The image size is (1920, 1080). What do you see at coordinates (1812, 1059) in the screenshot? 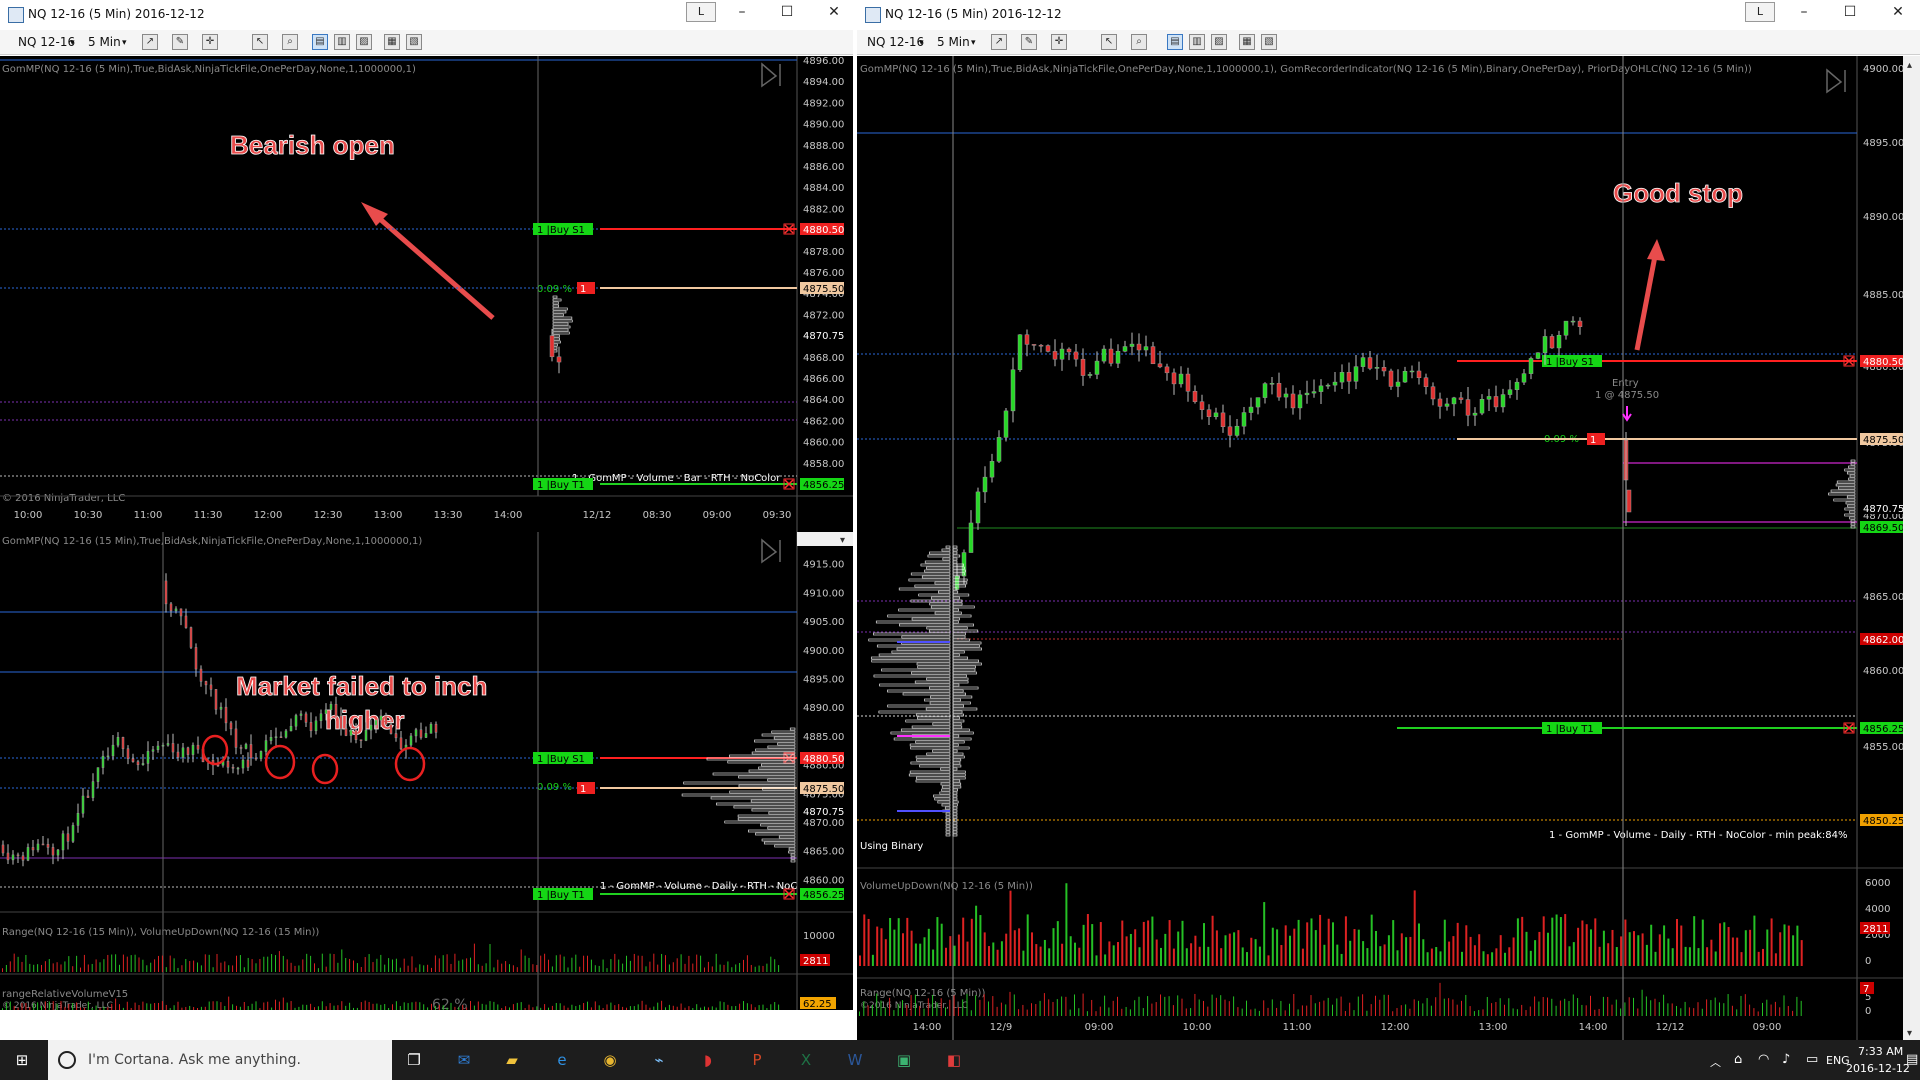
I see `message-icon: ▭` at bounding box center [1812, 1059].